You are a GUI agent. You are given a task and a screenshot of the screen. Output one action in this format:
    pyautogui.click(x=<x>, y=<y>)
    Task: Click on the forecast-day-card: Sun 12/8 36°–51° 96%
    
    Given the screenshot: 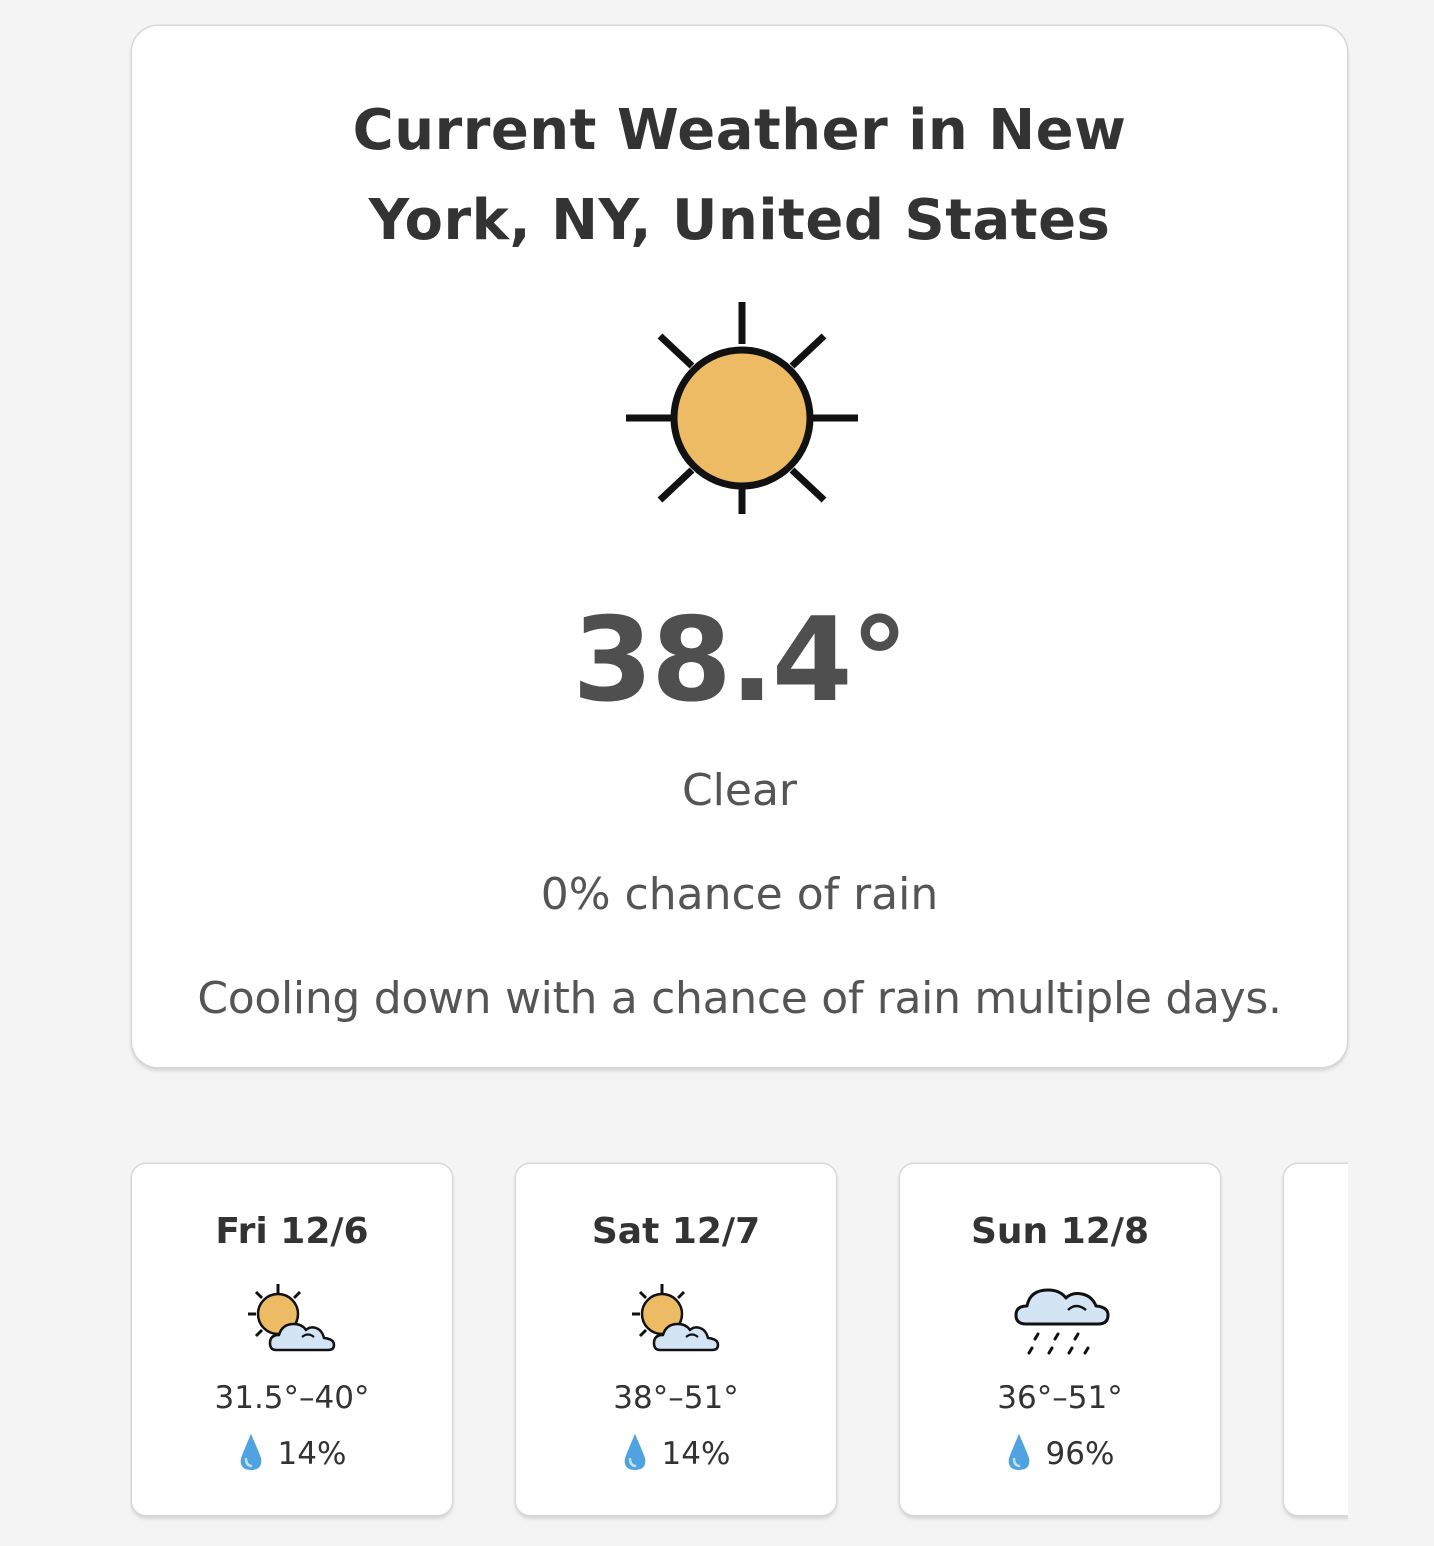 What is the action you would take?
    pyautogui.click(x=1060, y=1339)
    